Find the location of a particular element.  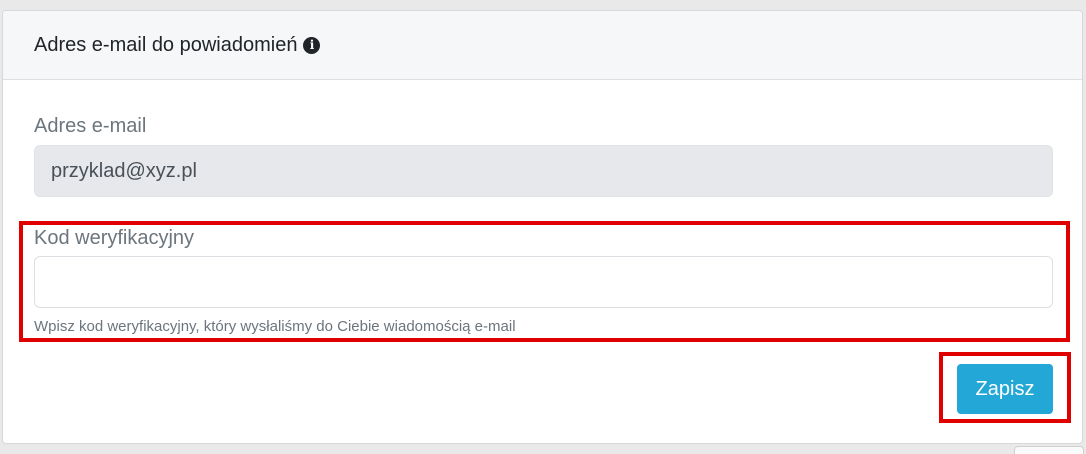

info-icon: i is located at coordinates (312, 45).